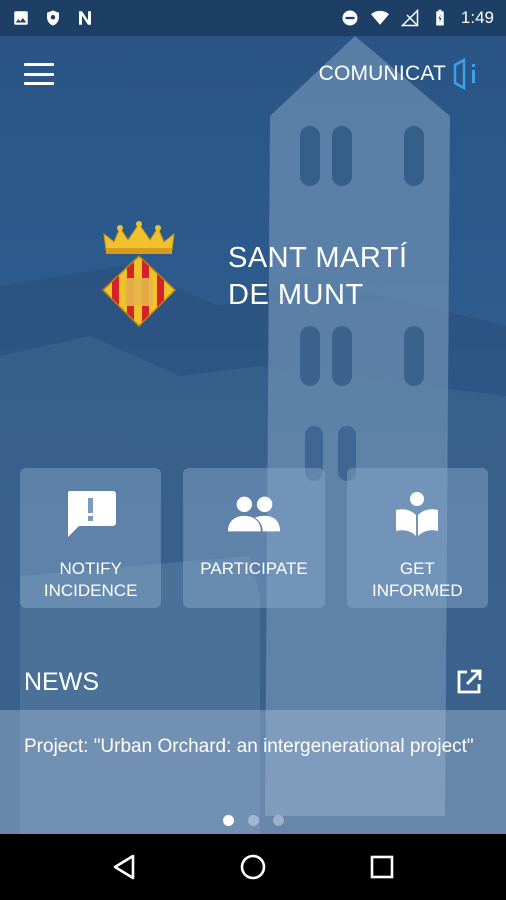 This screenshot has width=506, height=900. What do you see at coordinates (253, 74) in the screenshot?
I see `top-app-bar: COMUNICAT` at bounding box center [253, 74].